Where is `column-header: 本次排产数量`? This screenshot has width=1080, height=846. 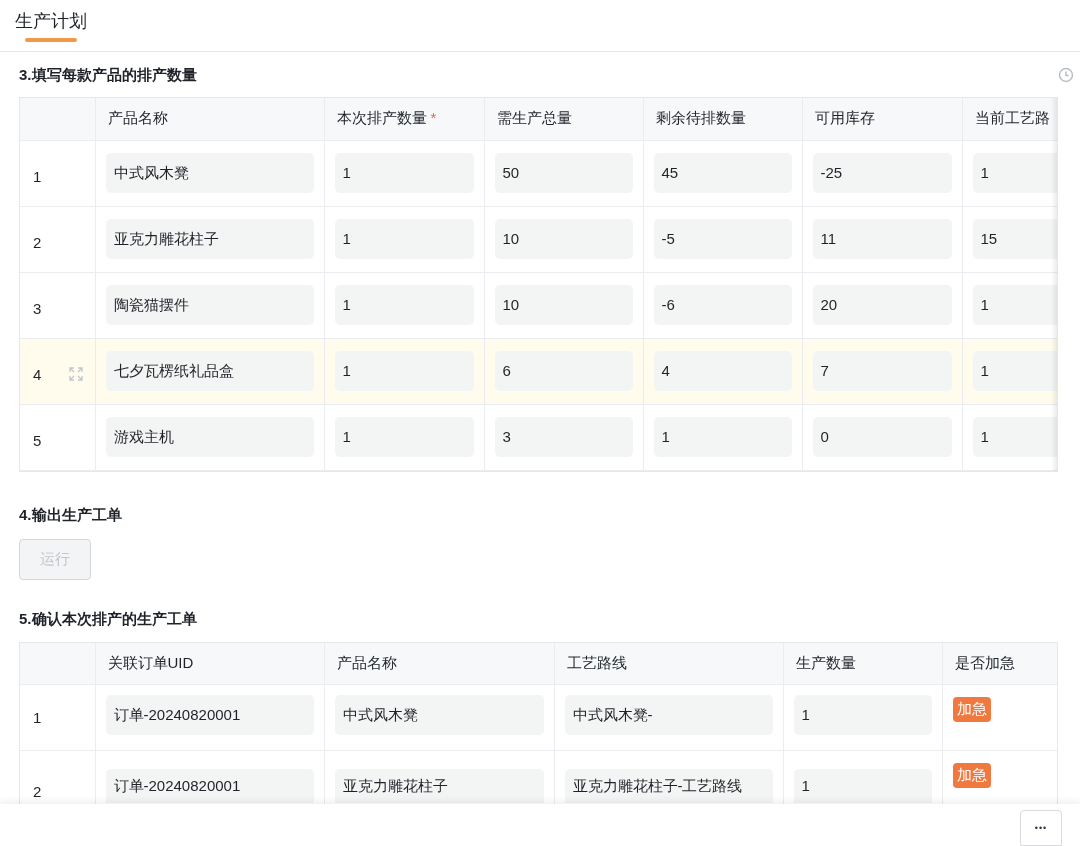
column-header: 本次排产数量 is located at coordinates (381, 118).